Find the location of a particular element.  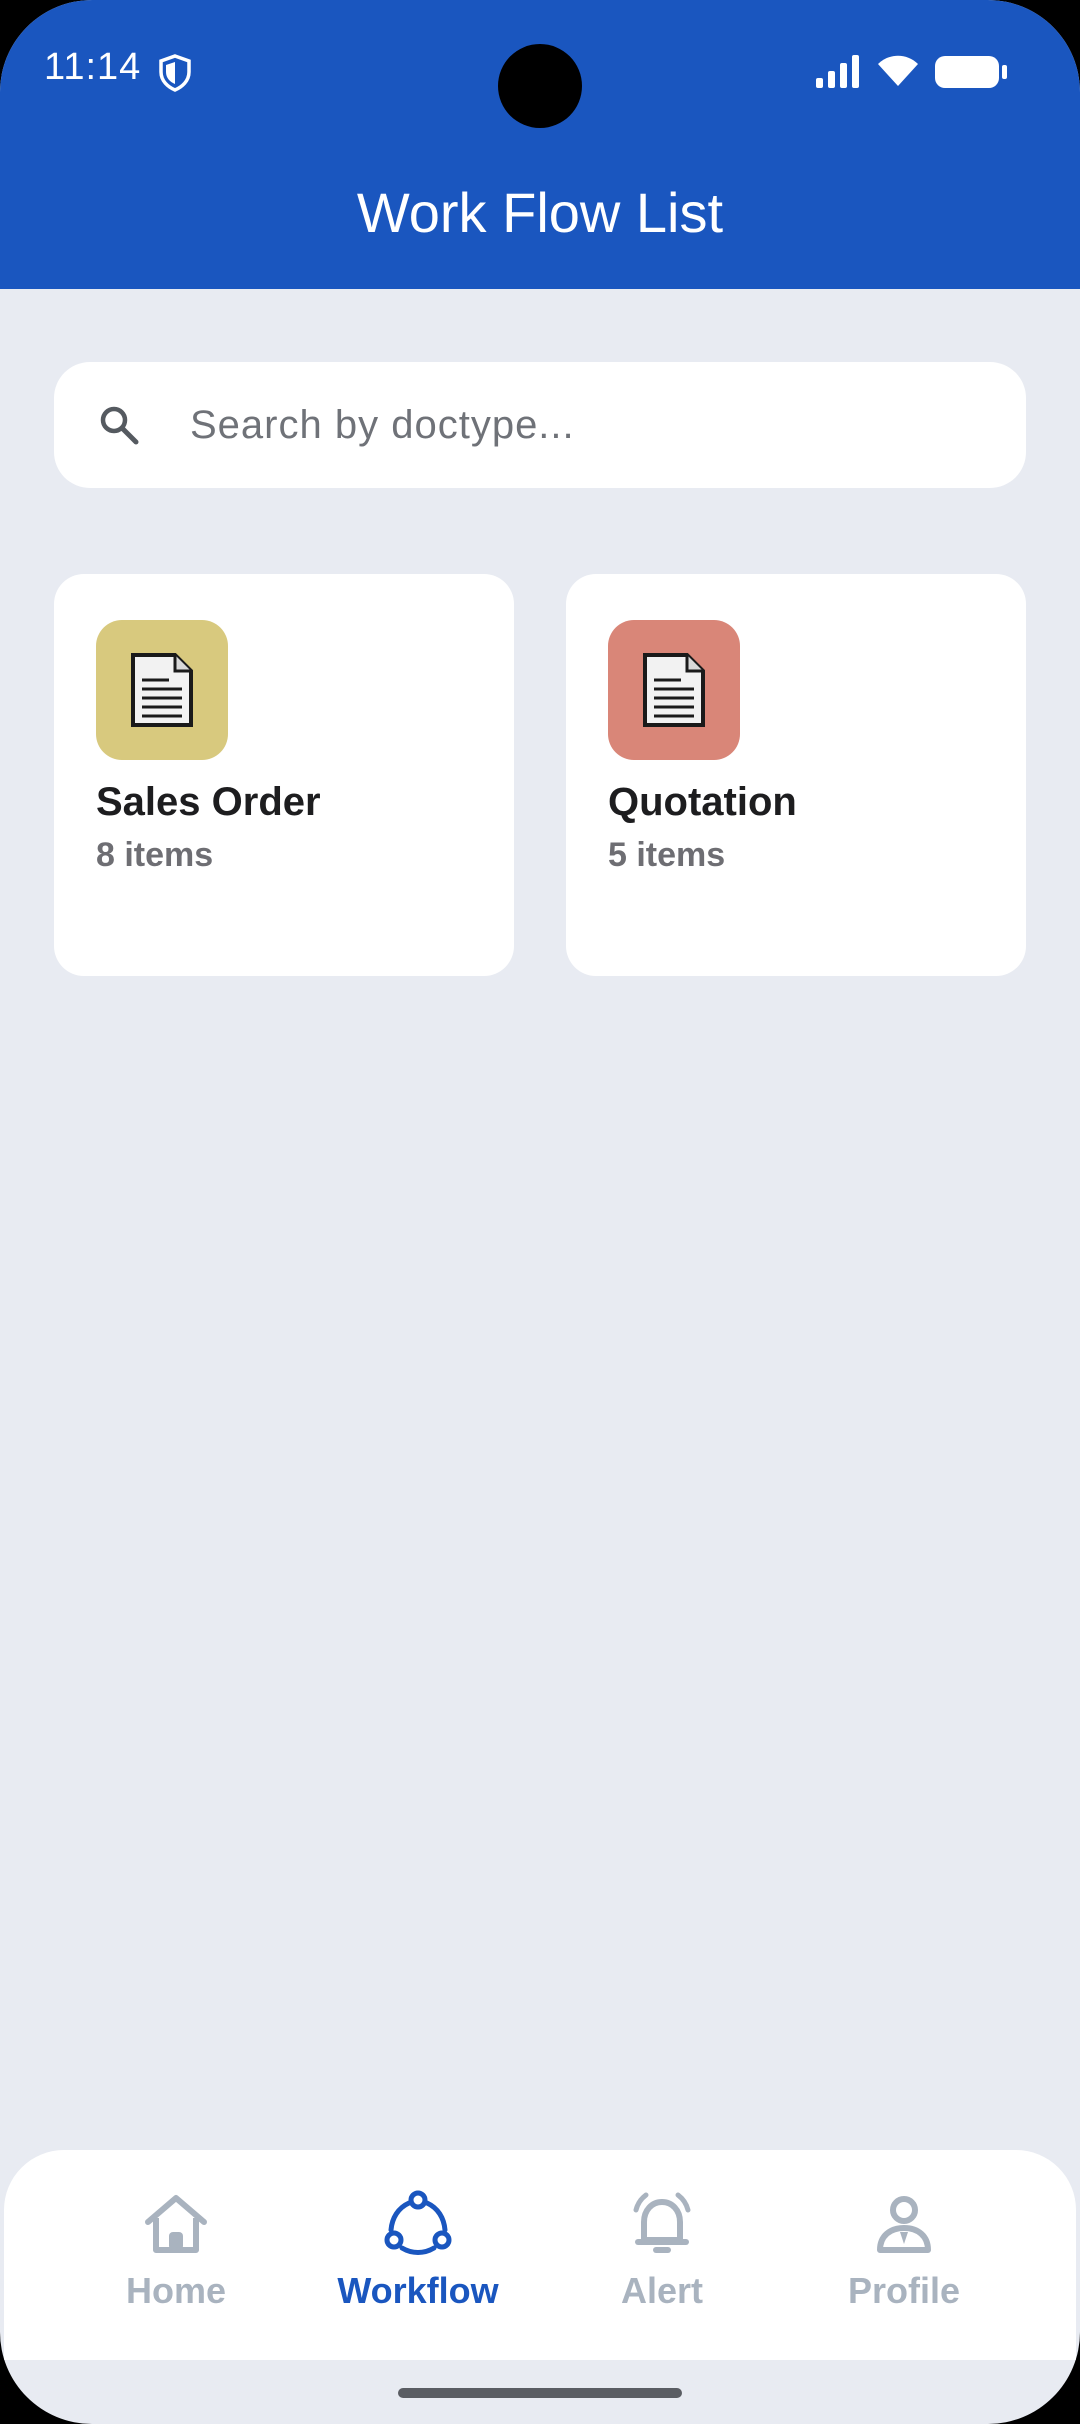

nav-label-home: Home is located at coordinates (176, 2290).